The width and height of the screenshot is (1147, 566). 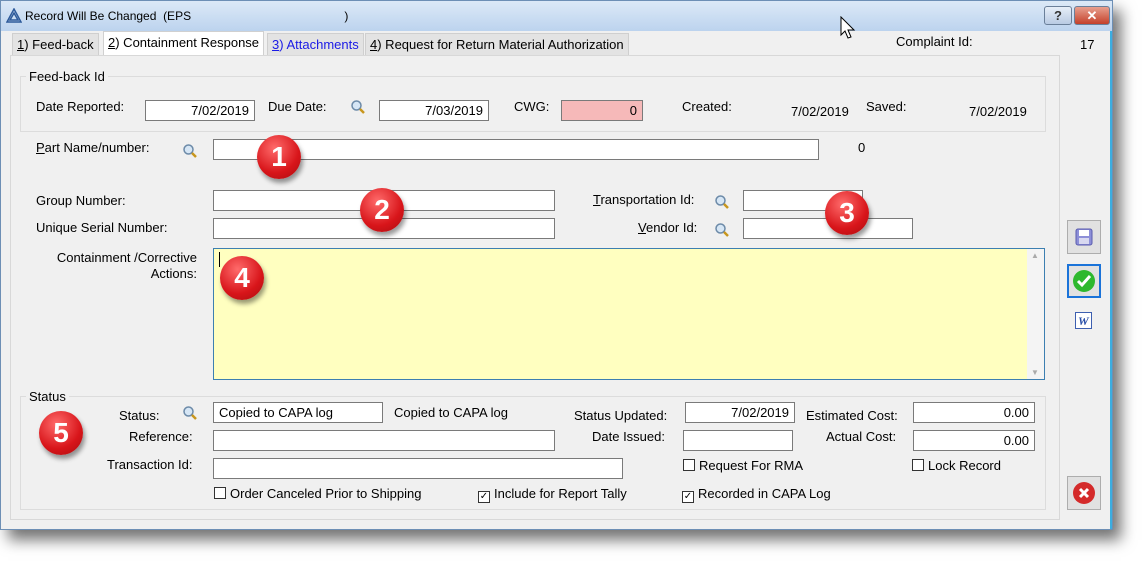 I want to click on status-label: Status:, so click(x=139, y=415).